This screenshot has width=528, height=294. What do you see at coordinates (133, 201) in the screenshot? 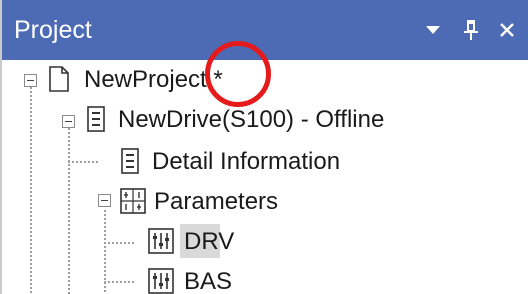
I see `parameters-grid-icon` at bounding box center [133, 201].